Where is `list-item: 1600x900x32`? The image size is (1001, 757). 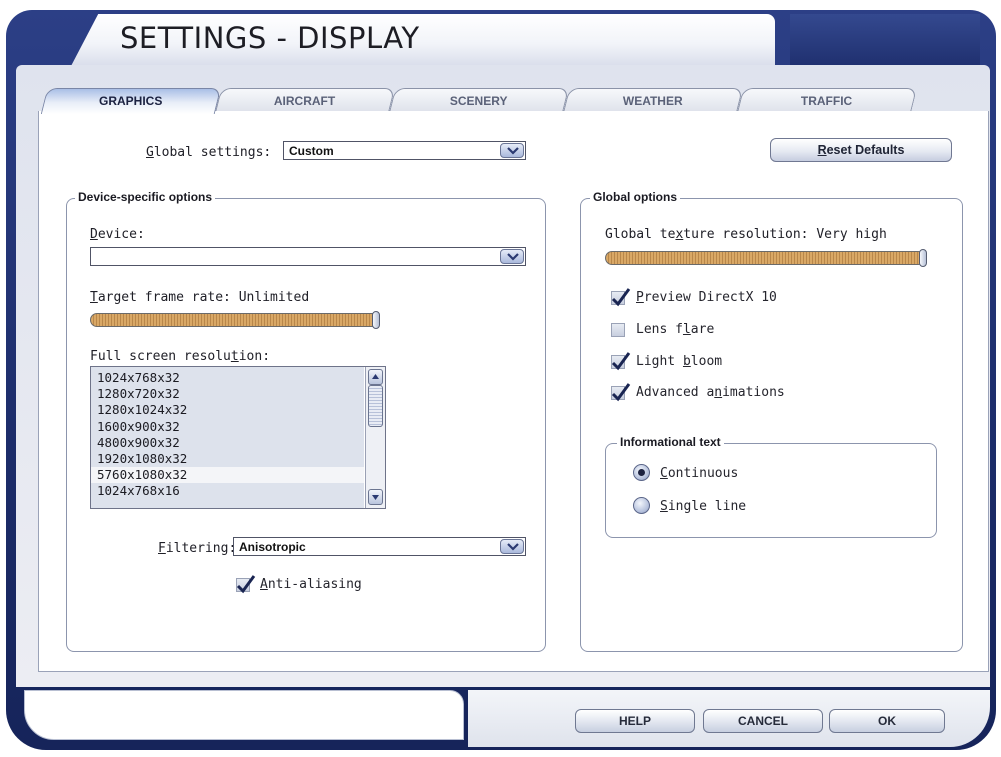 list-item: 1600x900x32 is located at coordinates (227, 427).